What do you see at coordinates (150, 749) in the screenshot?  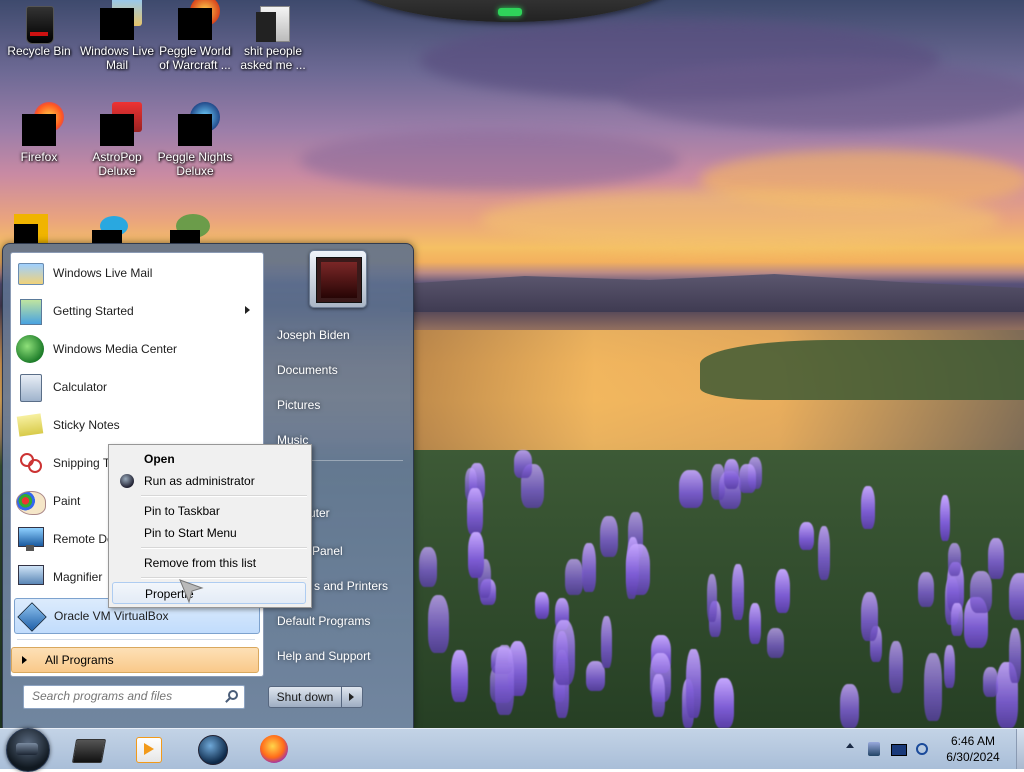 I see `taskbar-explorer` at bounding box center [150, 749].